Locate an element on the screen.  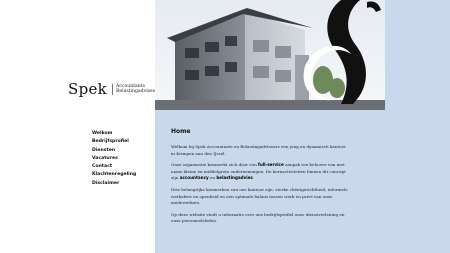
accountancy-term: accountancy is located at coordinates (194, 178).